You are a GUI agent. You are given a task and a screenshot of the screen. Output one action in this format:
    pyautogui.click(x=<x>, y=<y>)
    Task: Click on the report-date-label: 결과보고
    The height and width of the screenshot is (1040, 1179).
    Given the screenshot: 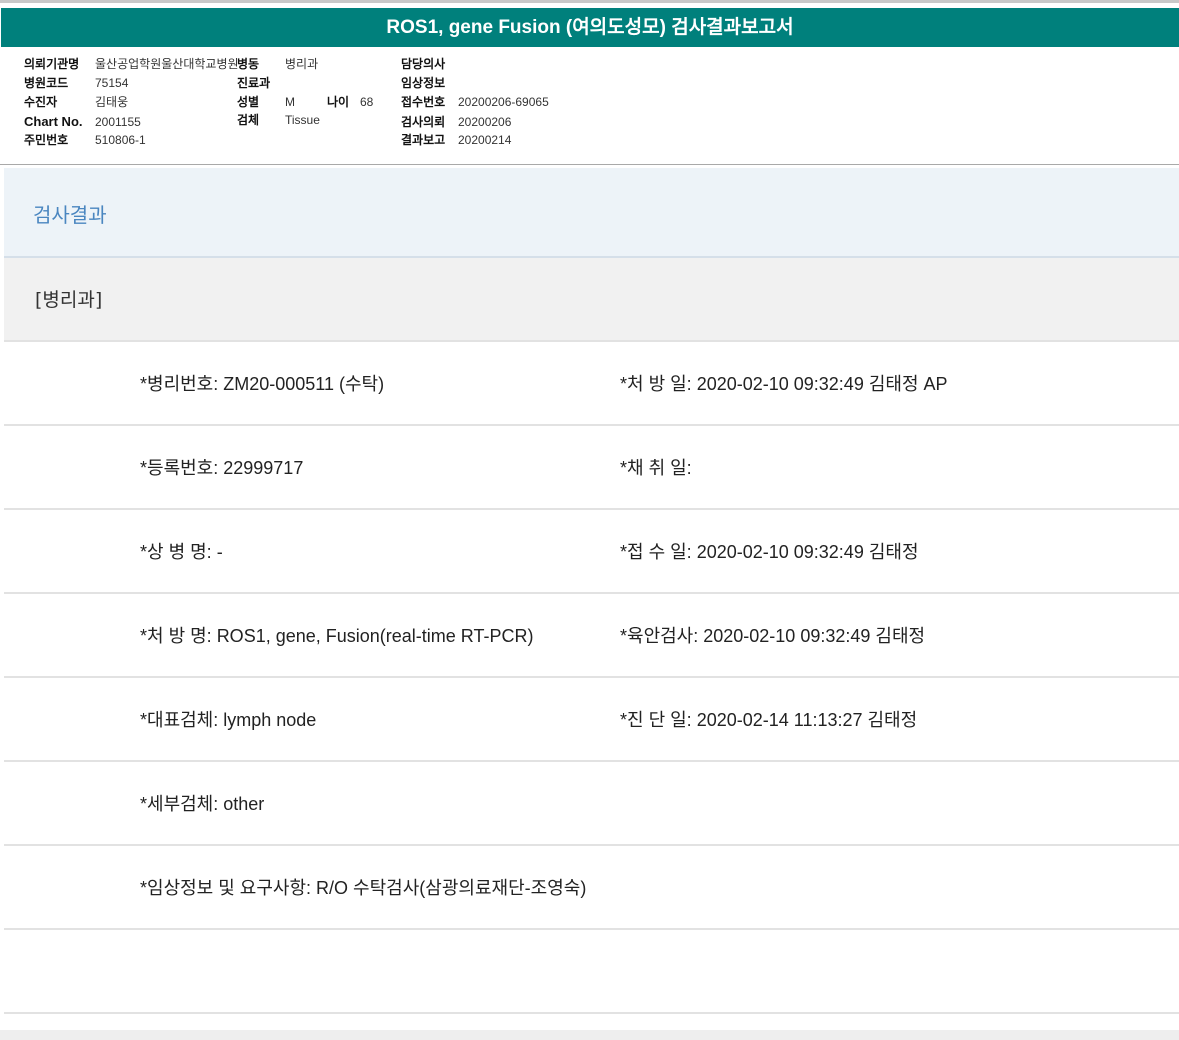 What is the action you would take?
    pyautogui.click(x=423, y=140)
    